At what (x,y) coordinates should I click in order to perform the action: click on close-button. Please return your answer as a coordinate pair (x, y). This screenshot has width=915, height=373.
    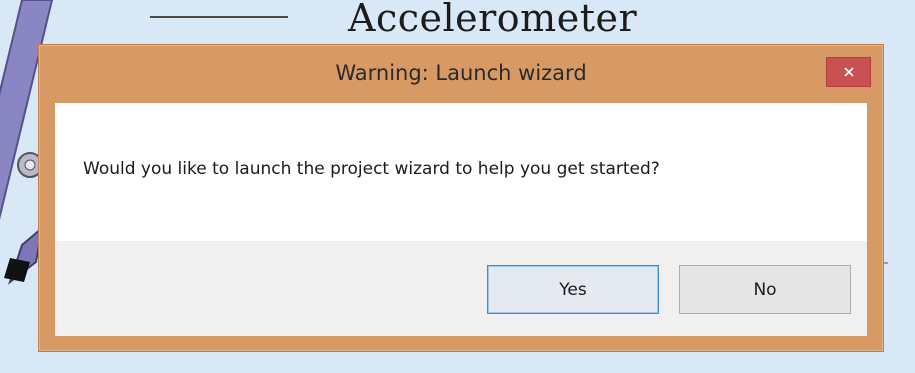
    Looking at the image, I should click on (848, 72).